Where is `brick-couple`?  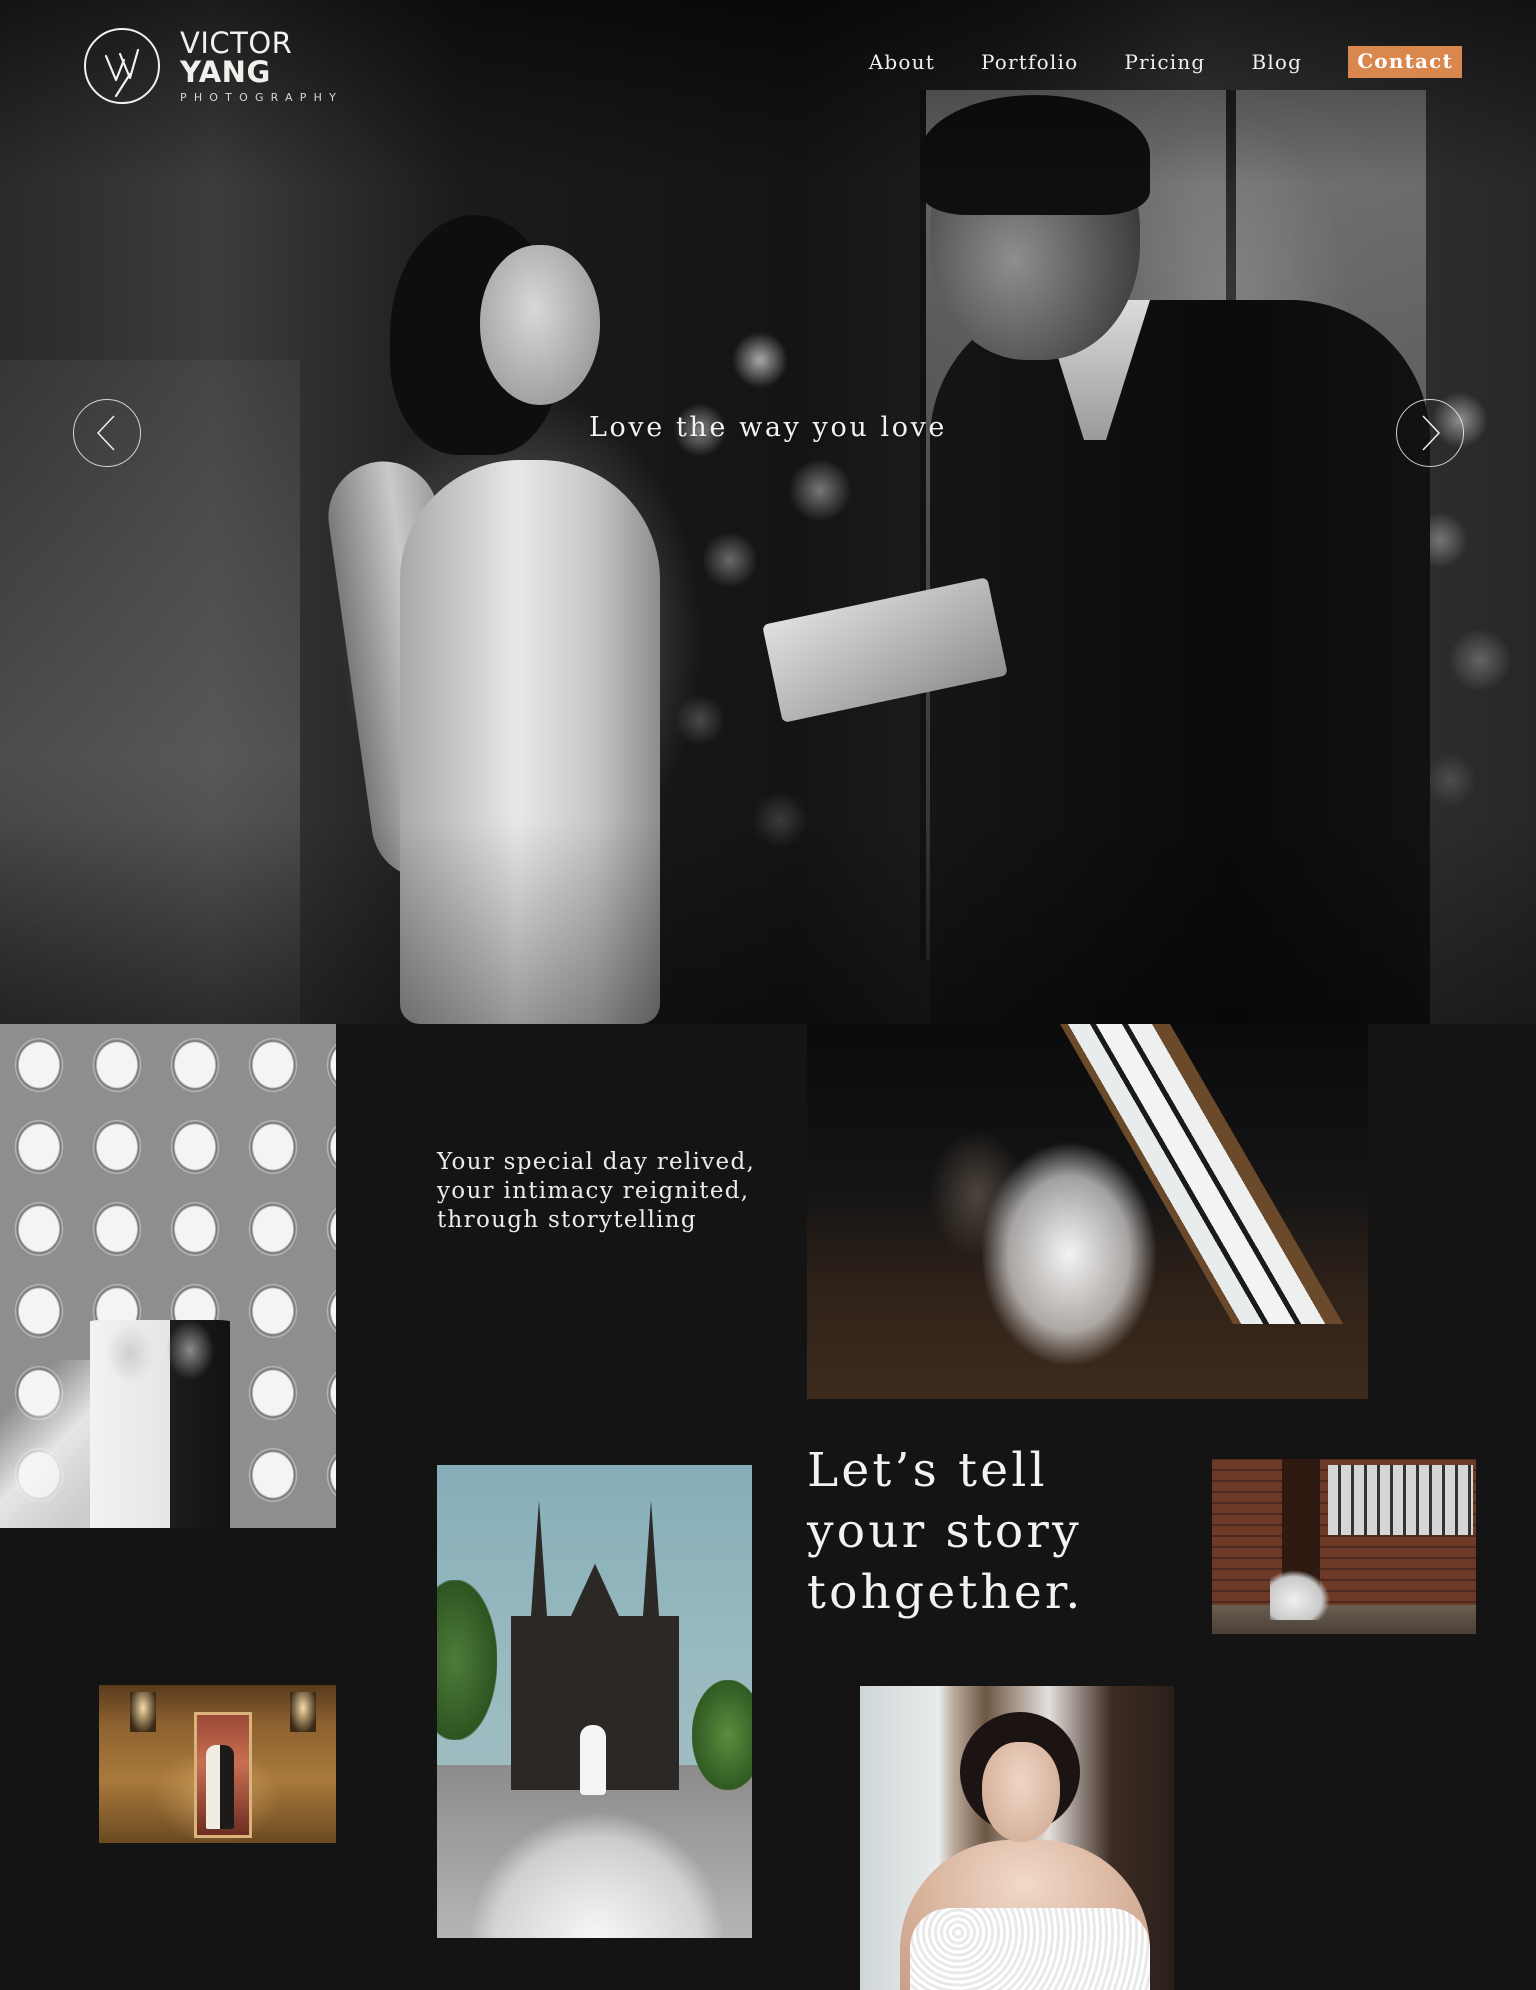
brick-couple is located at coordinates (1300, 1595).